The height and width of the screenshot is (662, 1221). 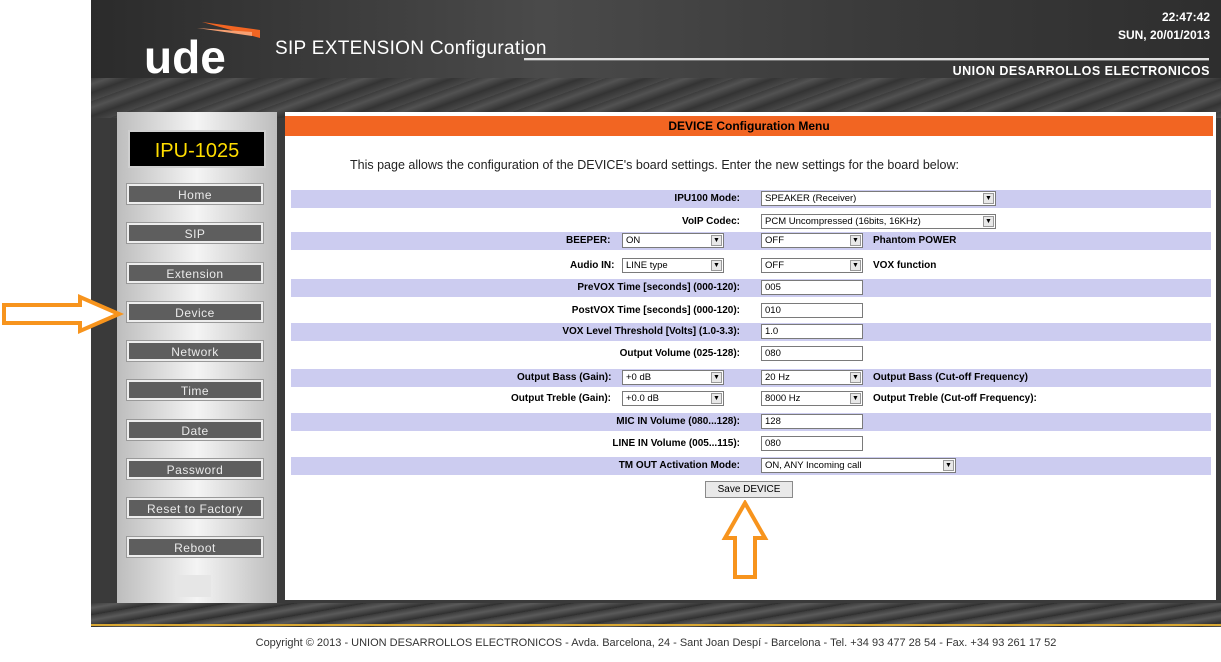 I want to click on sidebar-item-date: Date, so click(x=195, y=430).